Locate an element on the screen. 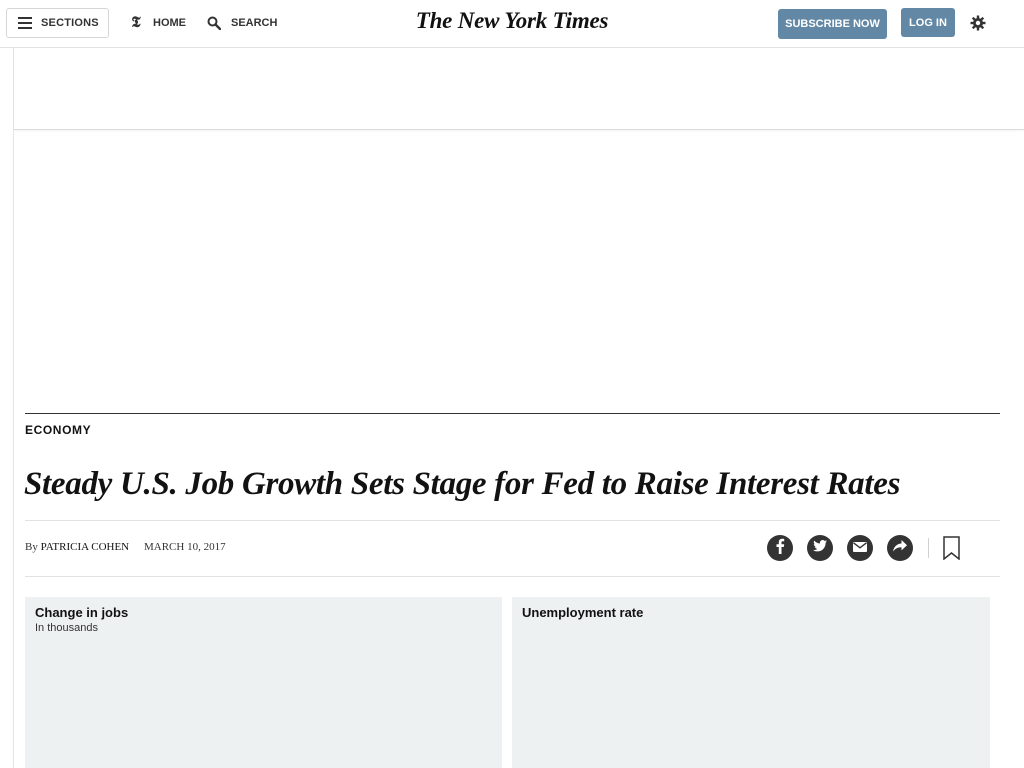  dateline: MARCH 10, 2017 is located at coordinates (185, 547).